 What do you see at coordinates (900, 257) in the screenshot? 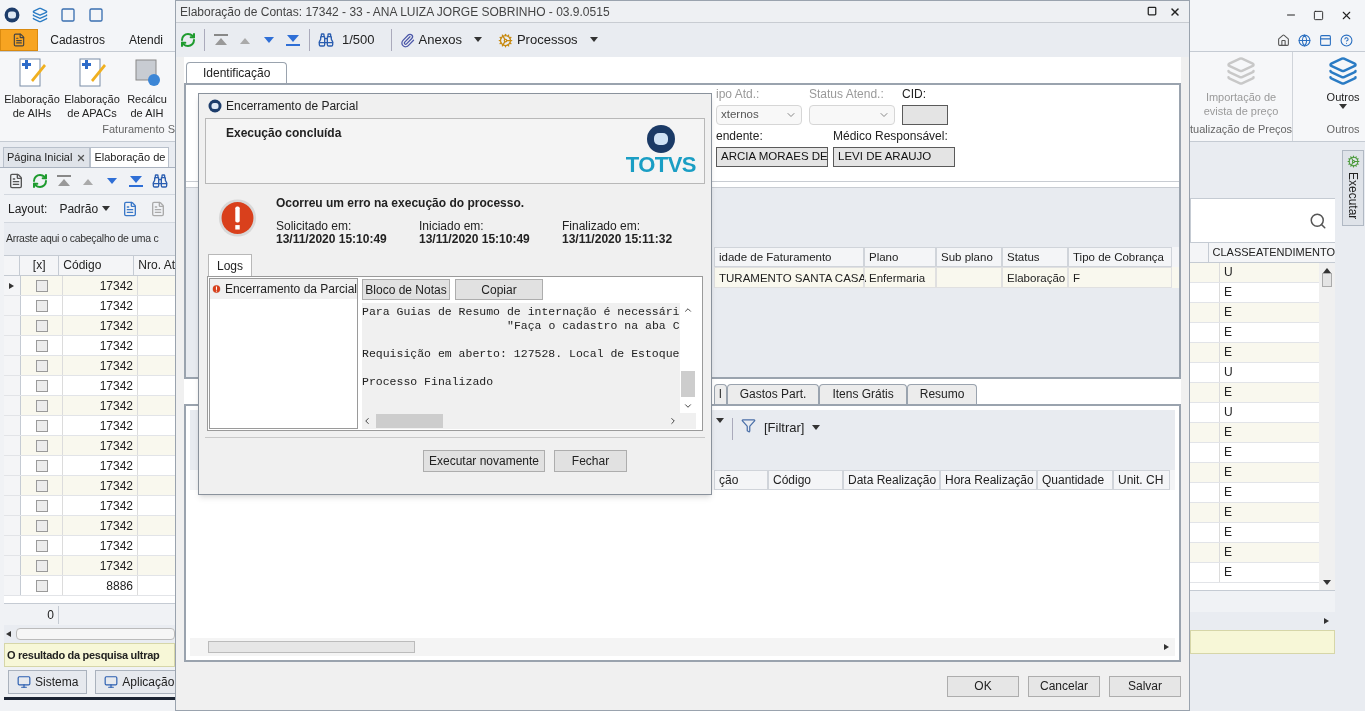
I see `column-header: Plano` at bounding box center [900, 257].